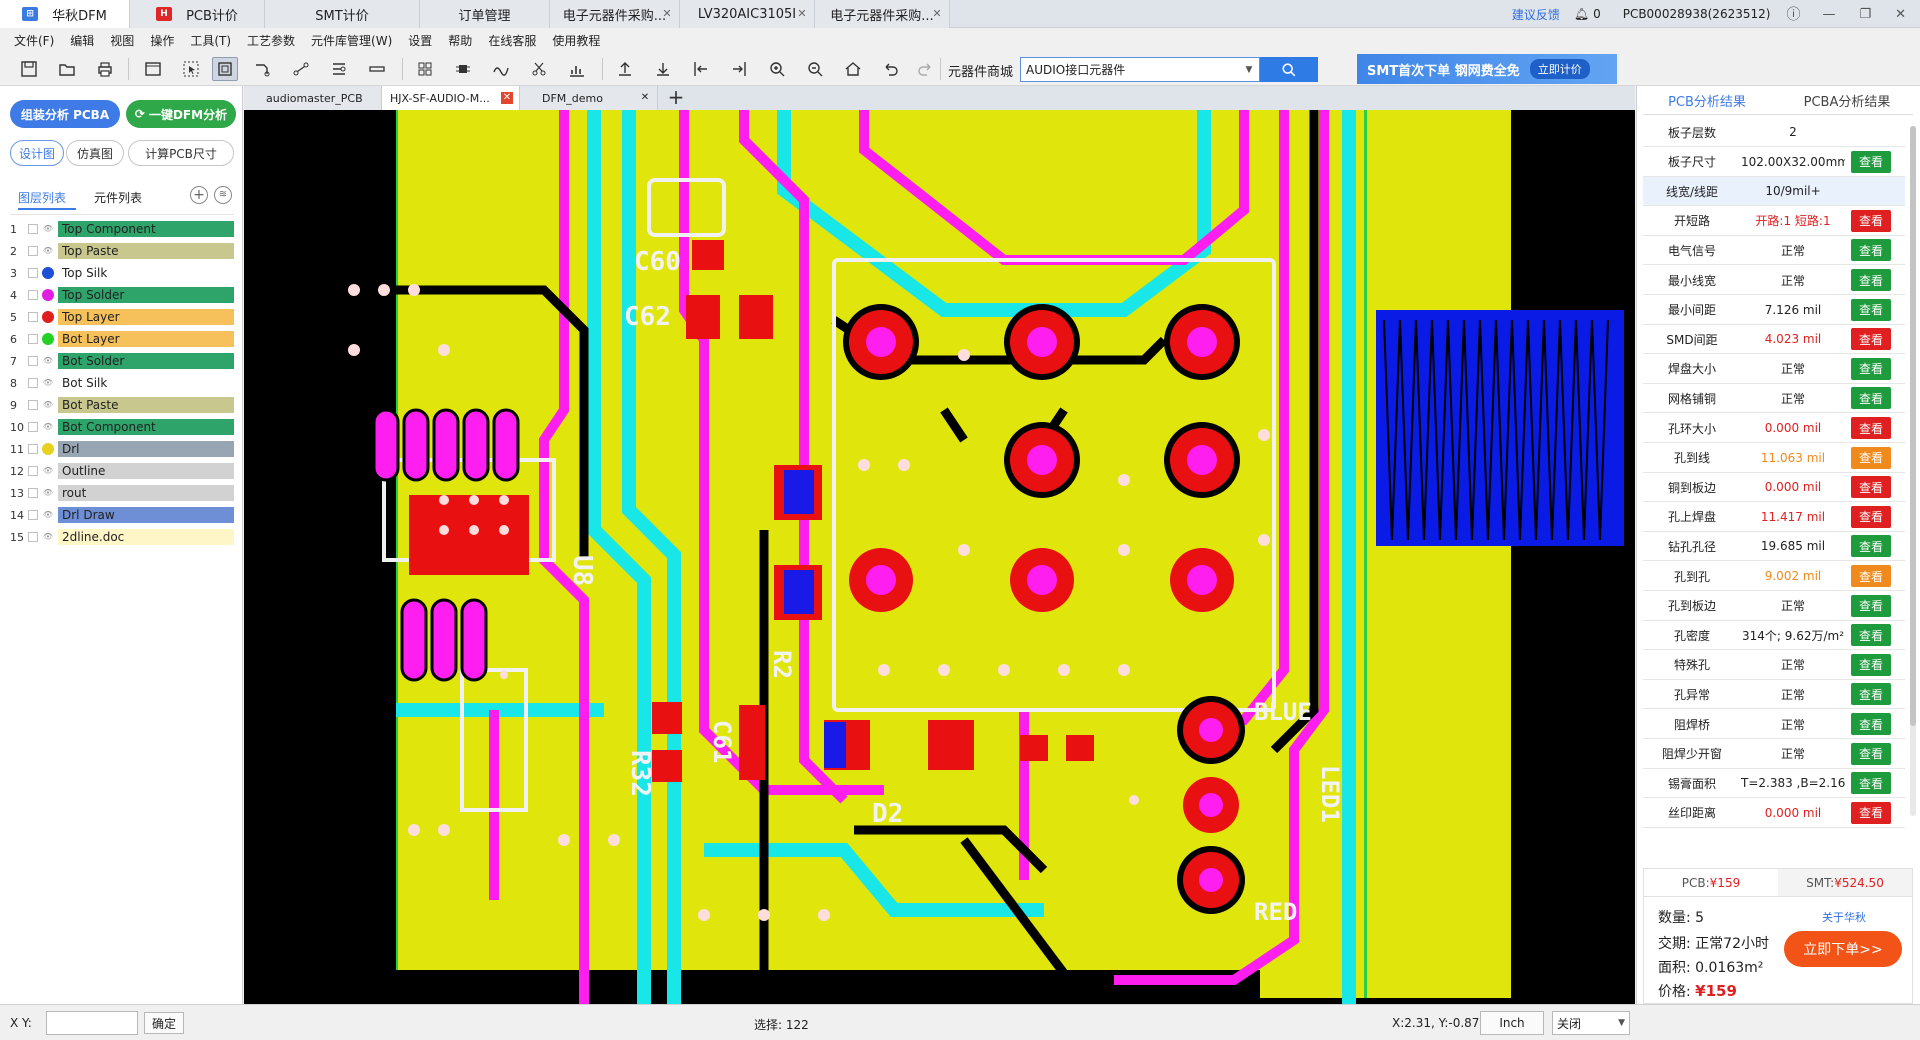 Image resolution: width=1920 pixels, height=1040 pixels. I want to click on layer-row: 12 👁︎ Outline, so click(122, 471).